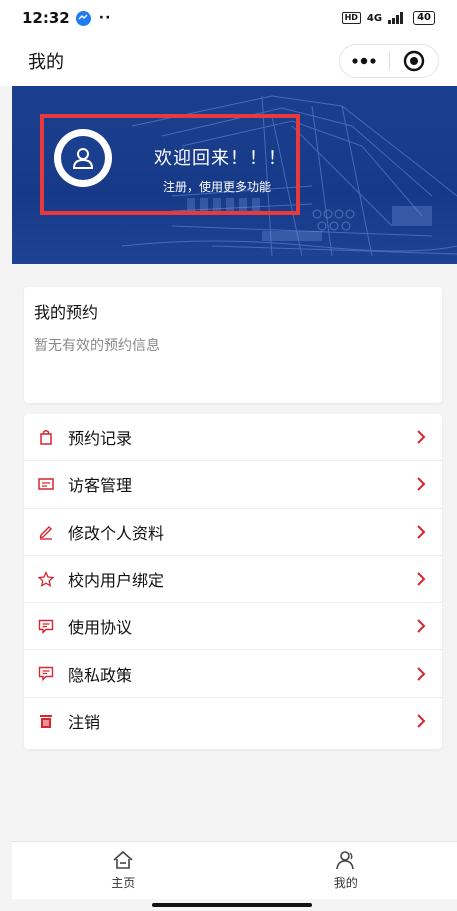 This screenshot has width=457, height=911. I want to click on pencil-icon, so click(46, 532).